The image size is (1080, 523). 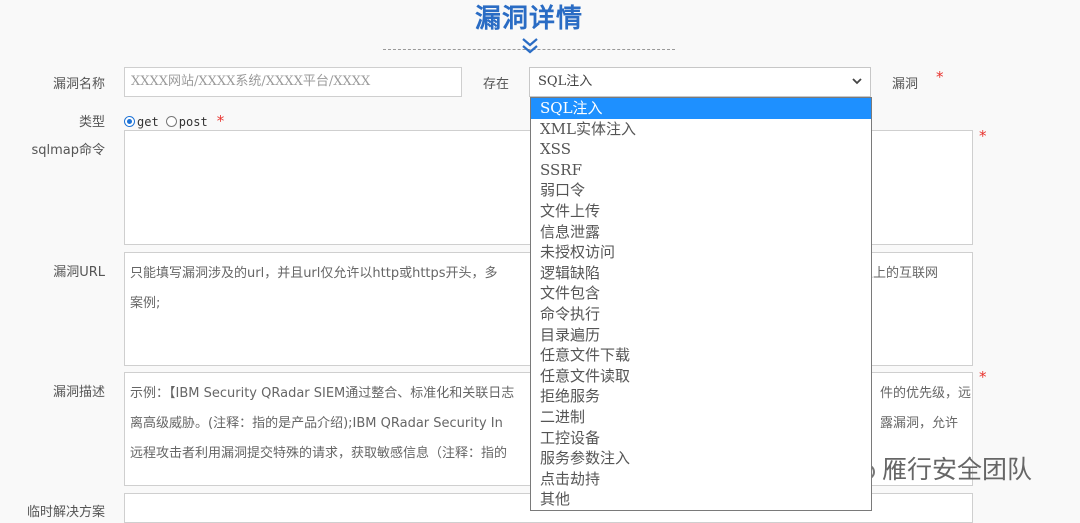 I want to click on desc-line1-tail: 件的优先级，远, so click(x=926, y=393).